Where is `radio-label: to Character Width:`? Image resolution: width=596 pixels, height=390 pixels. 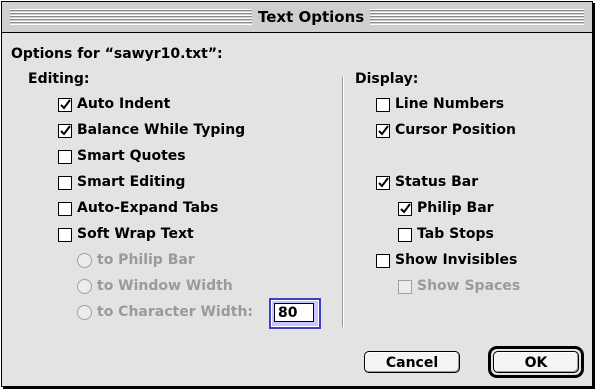
radio-label: to Character Width: is located at coordinates (175, 312).